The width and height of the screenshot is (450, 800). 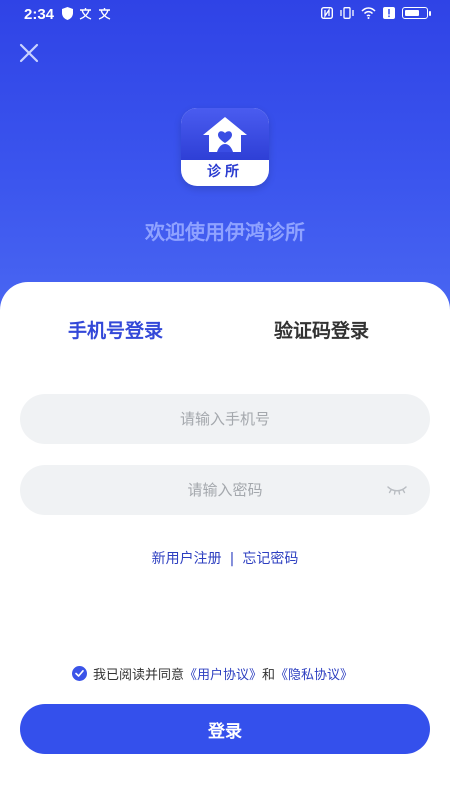 What do you see at coordinates (187, 559) in the screenshot?
I see `register-link: 新用户注册` at bounding box center [187, 559].